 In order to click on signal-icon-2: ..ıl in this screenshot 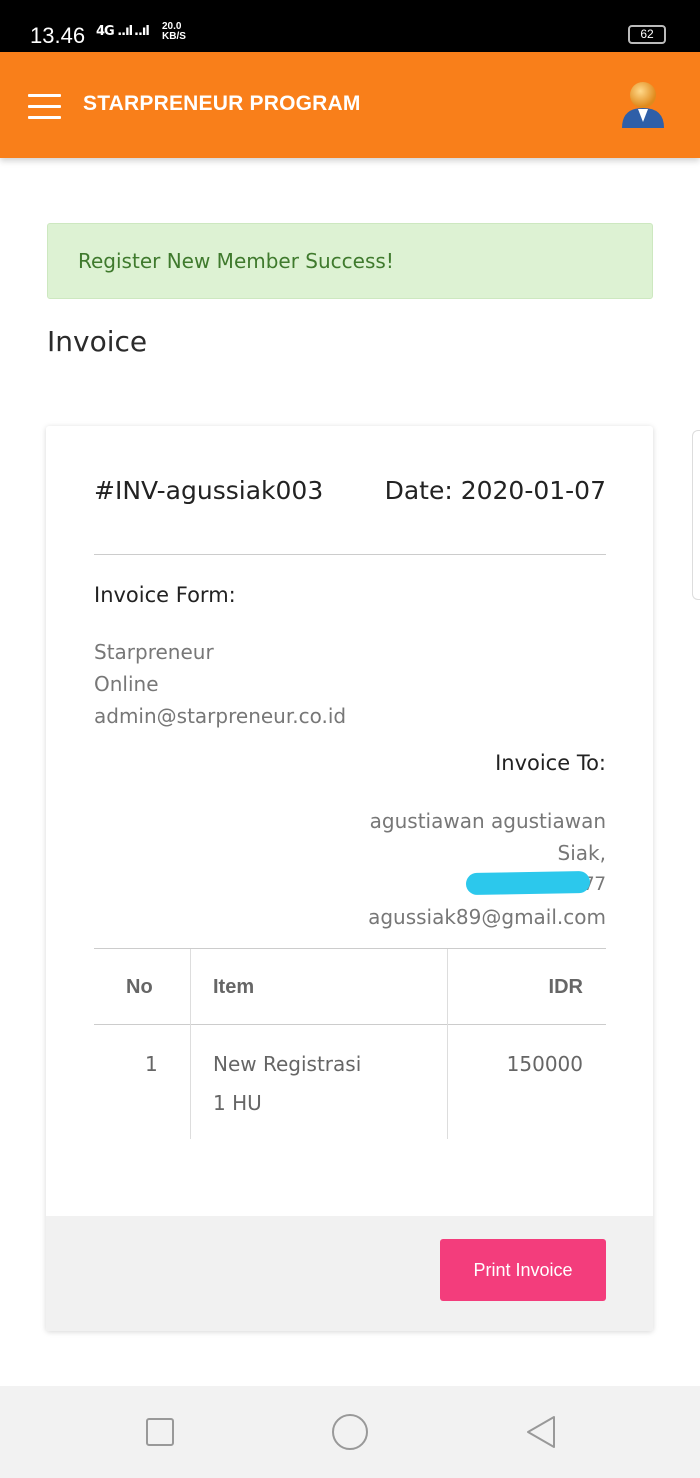, I will do `click(142, 31)`.